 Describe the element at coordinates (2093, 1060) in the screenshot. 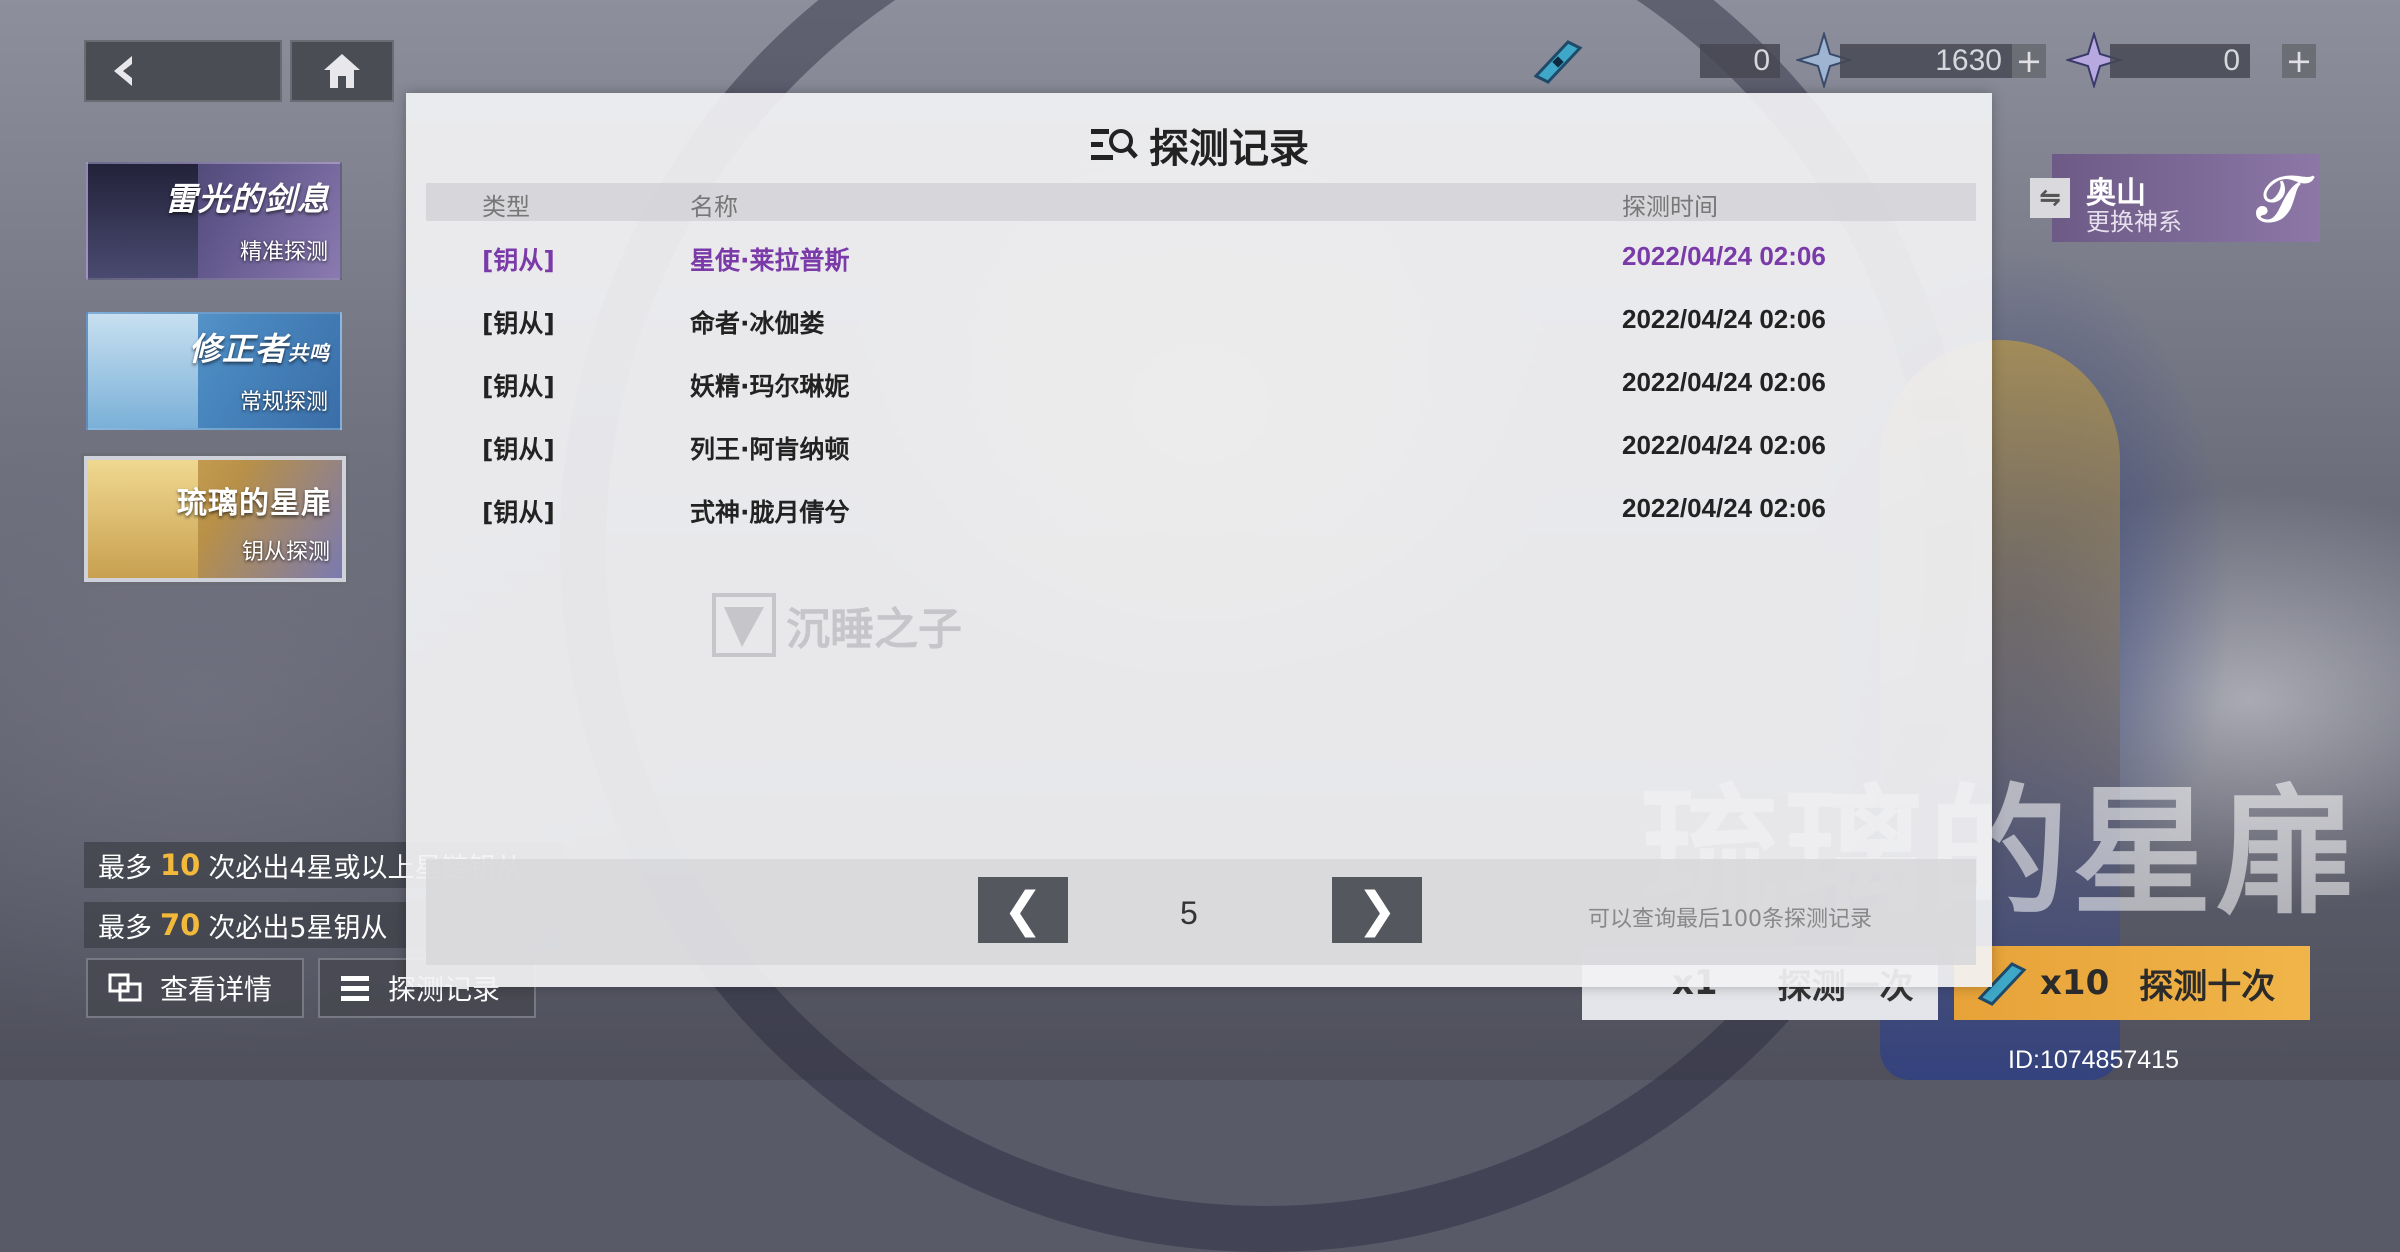

I see `user-id: ID:1074857415` at that location.